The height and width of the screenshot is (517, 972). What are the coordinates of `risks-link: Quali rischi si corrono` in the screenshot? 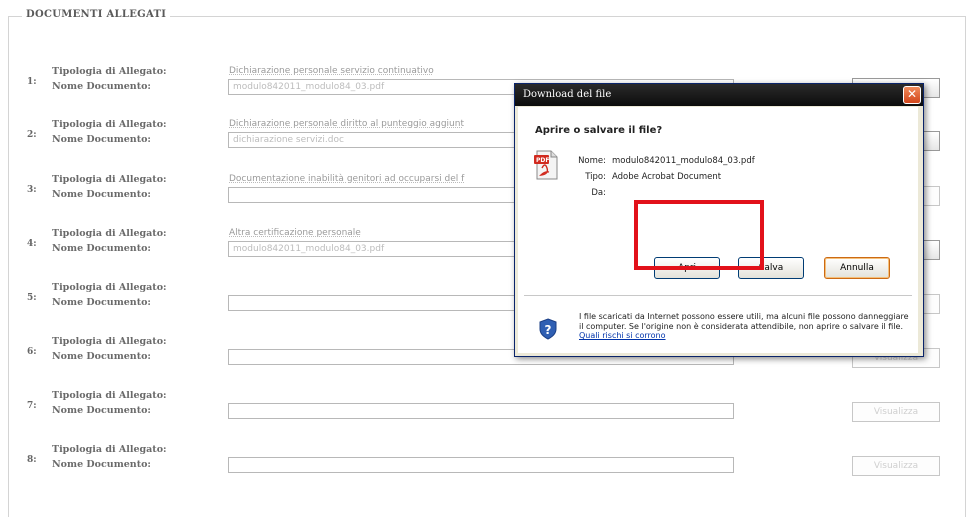 It's located at (622, 335).